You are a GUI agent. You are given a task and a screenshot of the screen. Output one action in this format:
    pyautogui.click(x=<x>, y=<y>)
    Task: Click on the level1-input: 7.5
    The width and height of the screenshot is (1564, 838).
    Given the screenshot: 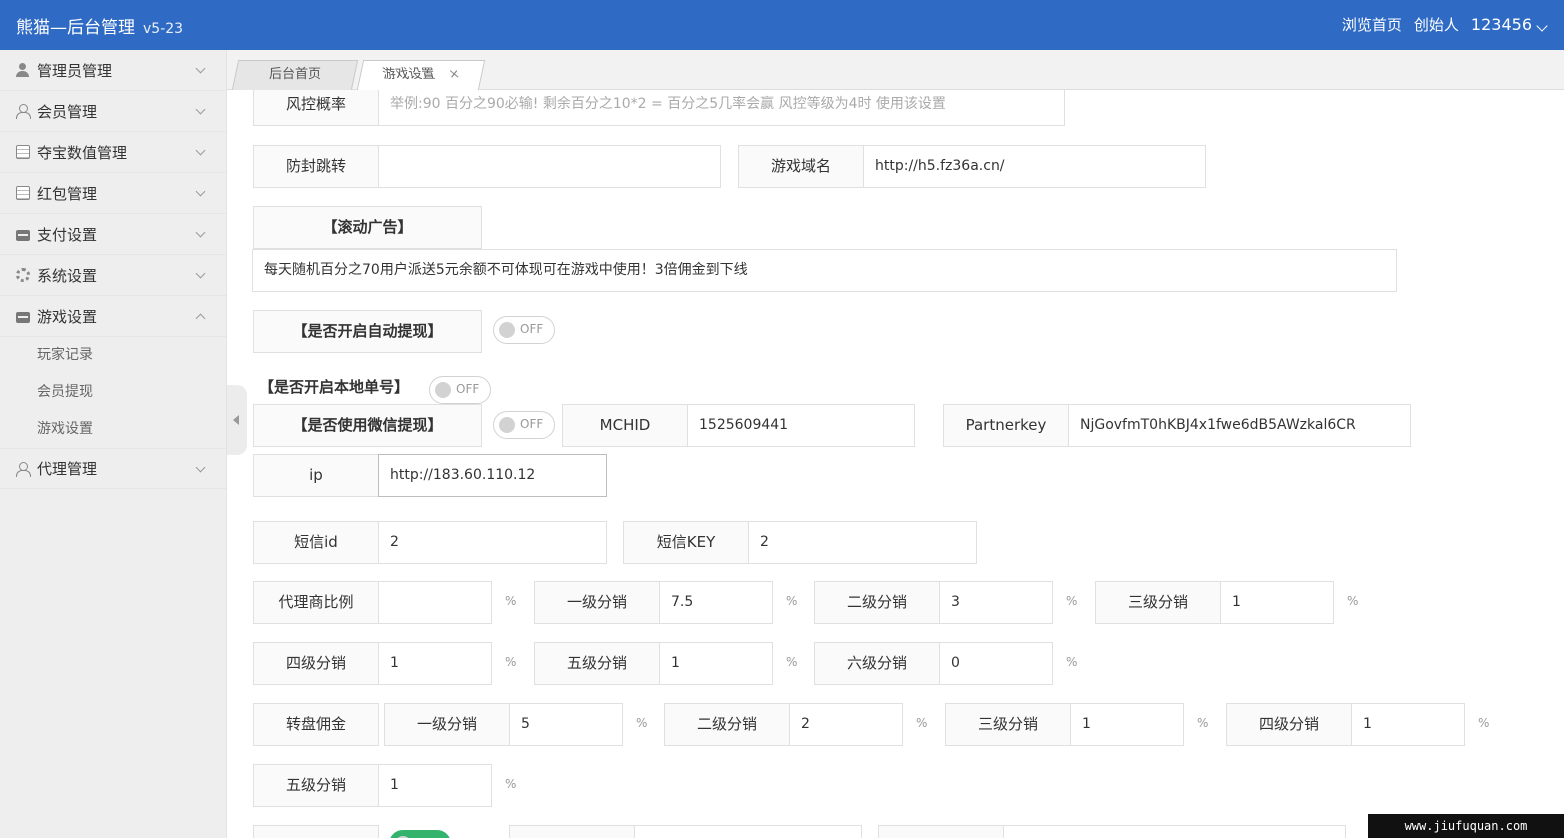 What is the action you would take?
    pyautogui.click(x=716, y=602)
    